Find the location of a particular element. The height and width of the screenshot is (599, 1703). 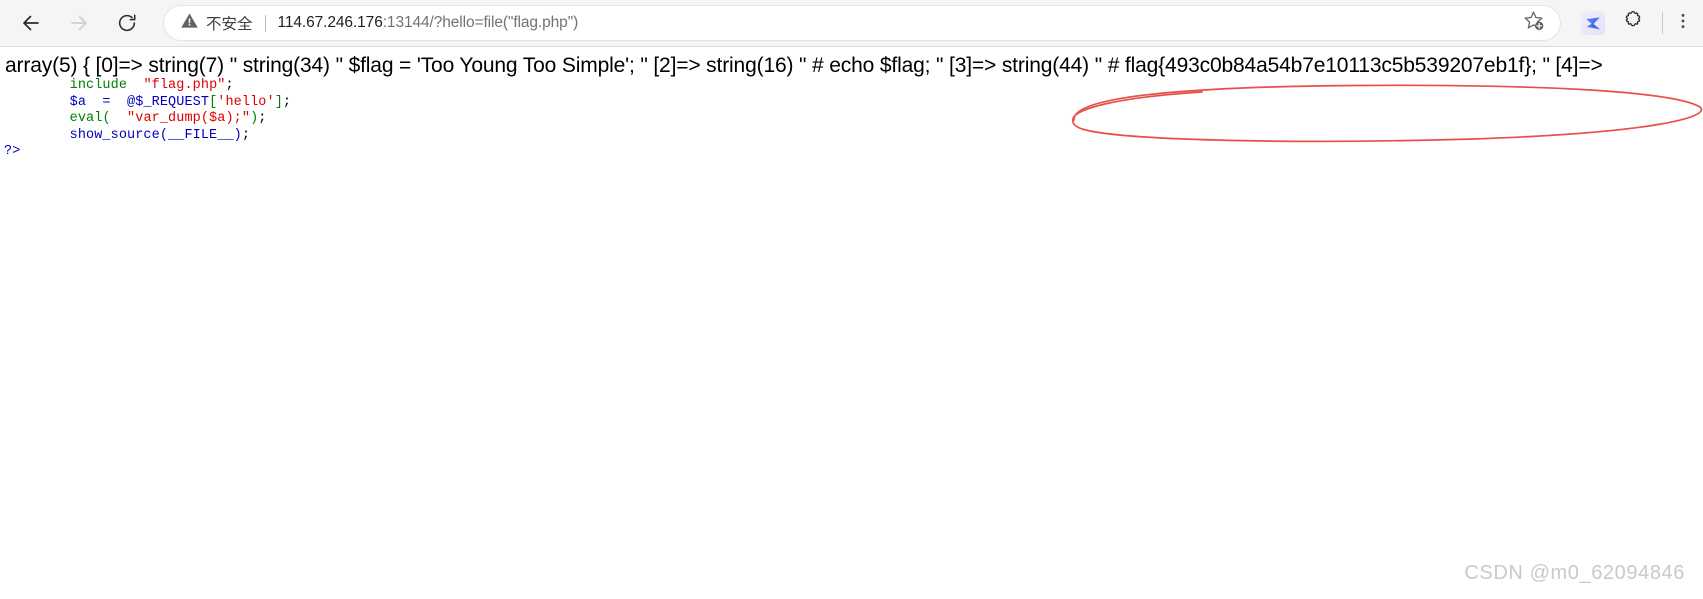

puzzle-piece-icon is located at coordinates (1633, 23).